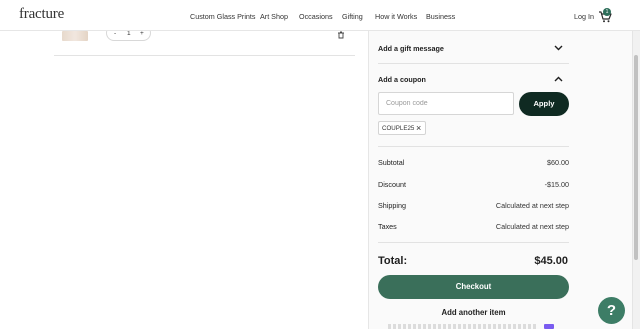  I want to click on applied-coupon-code: COUPLE25, so click(398, 128).